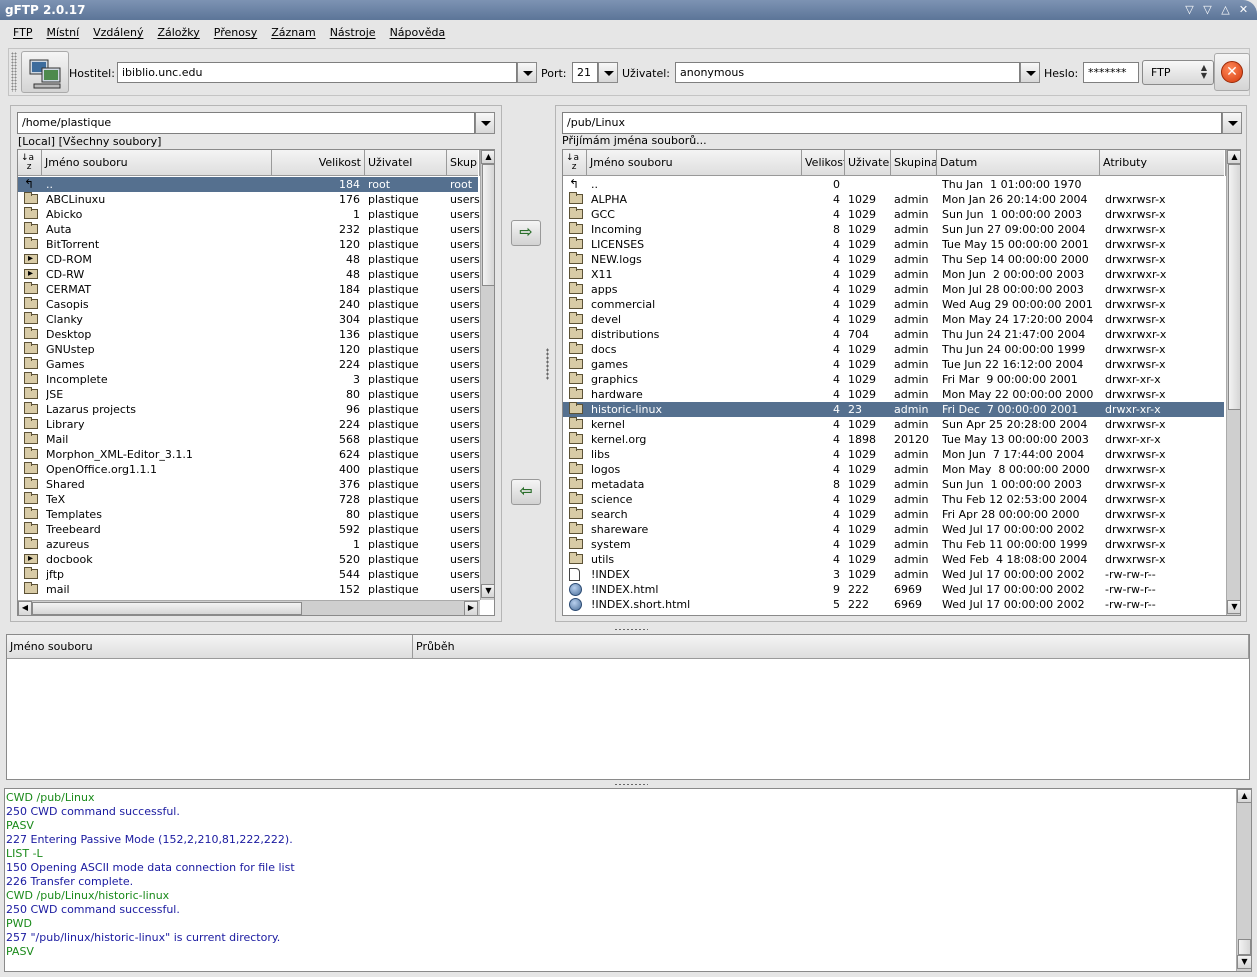  Describe the element at coordinates (249, 439) in the screenshot. I see `local-file-row: Mail 568 plastique users` at that location.